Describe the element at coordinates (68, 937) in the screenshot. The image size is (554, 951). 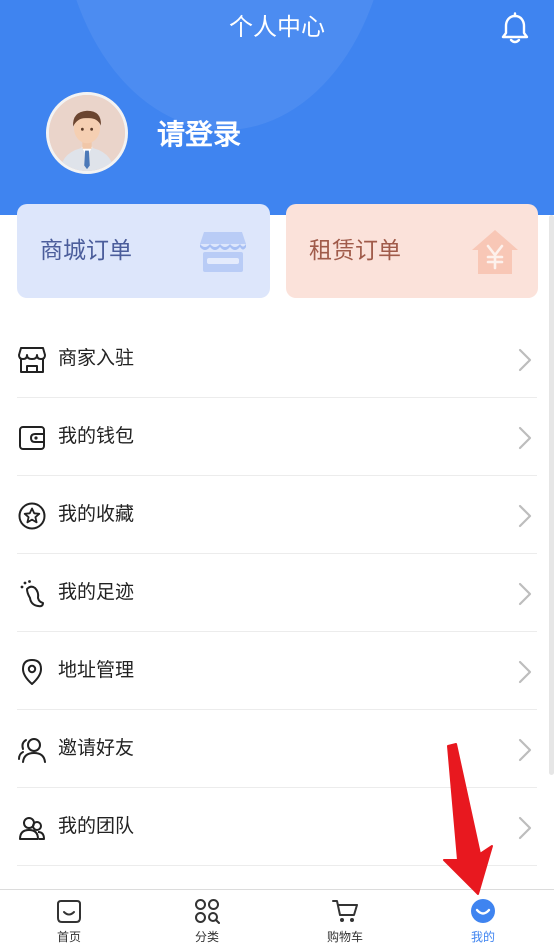
I see `tab-label-home: 首页` at that location.